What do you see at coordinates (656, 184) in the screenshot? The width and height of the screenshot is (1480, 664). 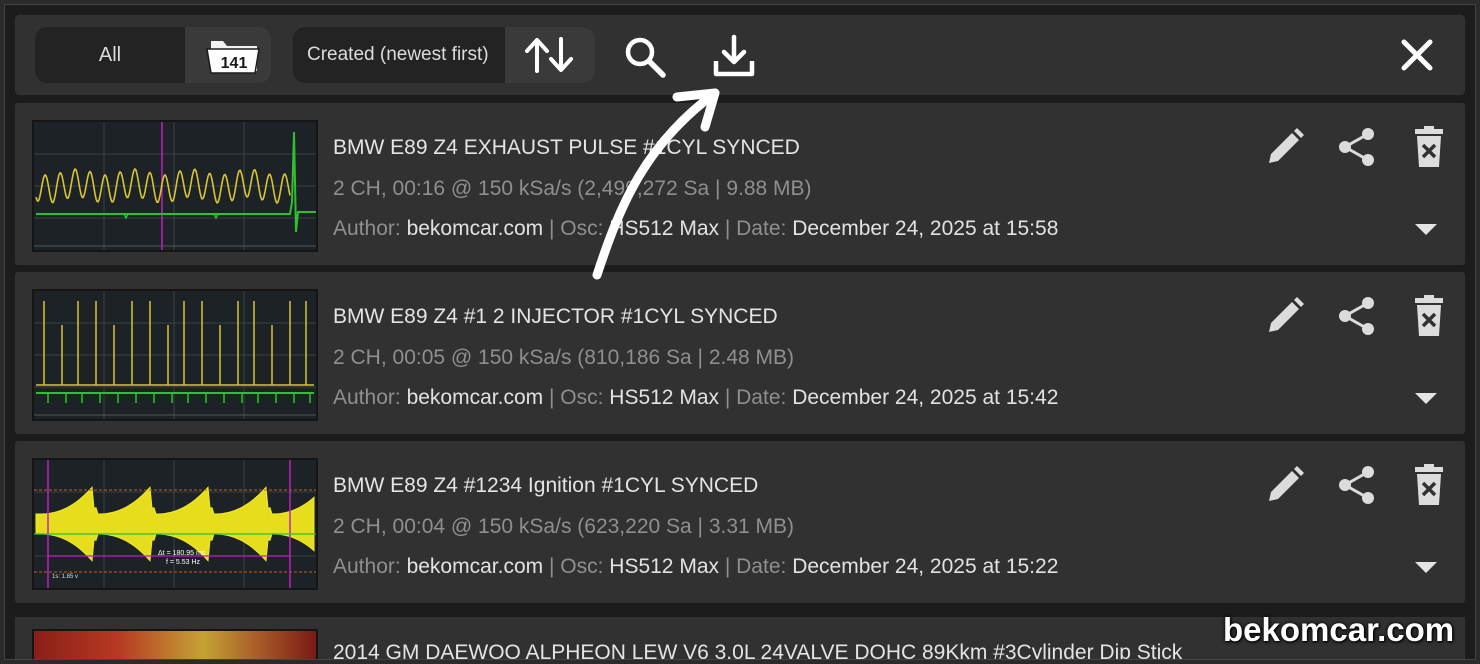 I see `annotation-arrow-icon` at bounding box center [656, 184].